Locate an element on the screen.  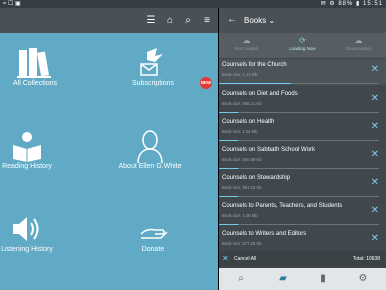
book-title: Counsels on Sabbath School Work is located at coordinates (268, 150).